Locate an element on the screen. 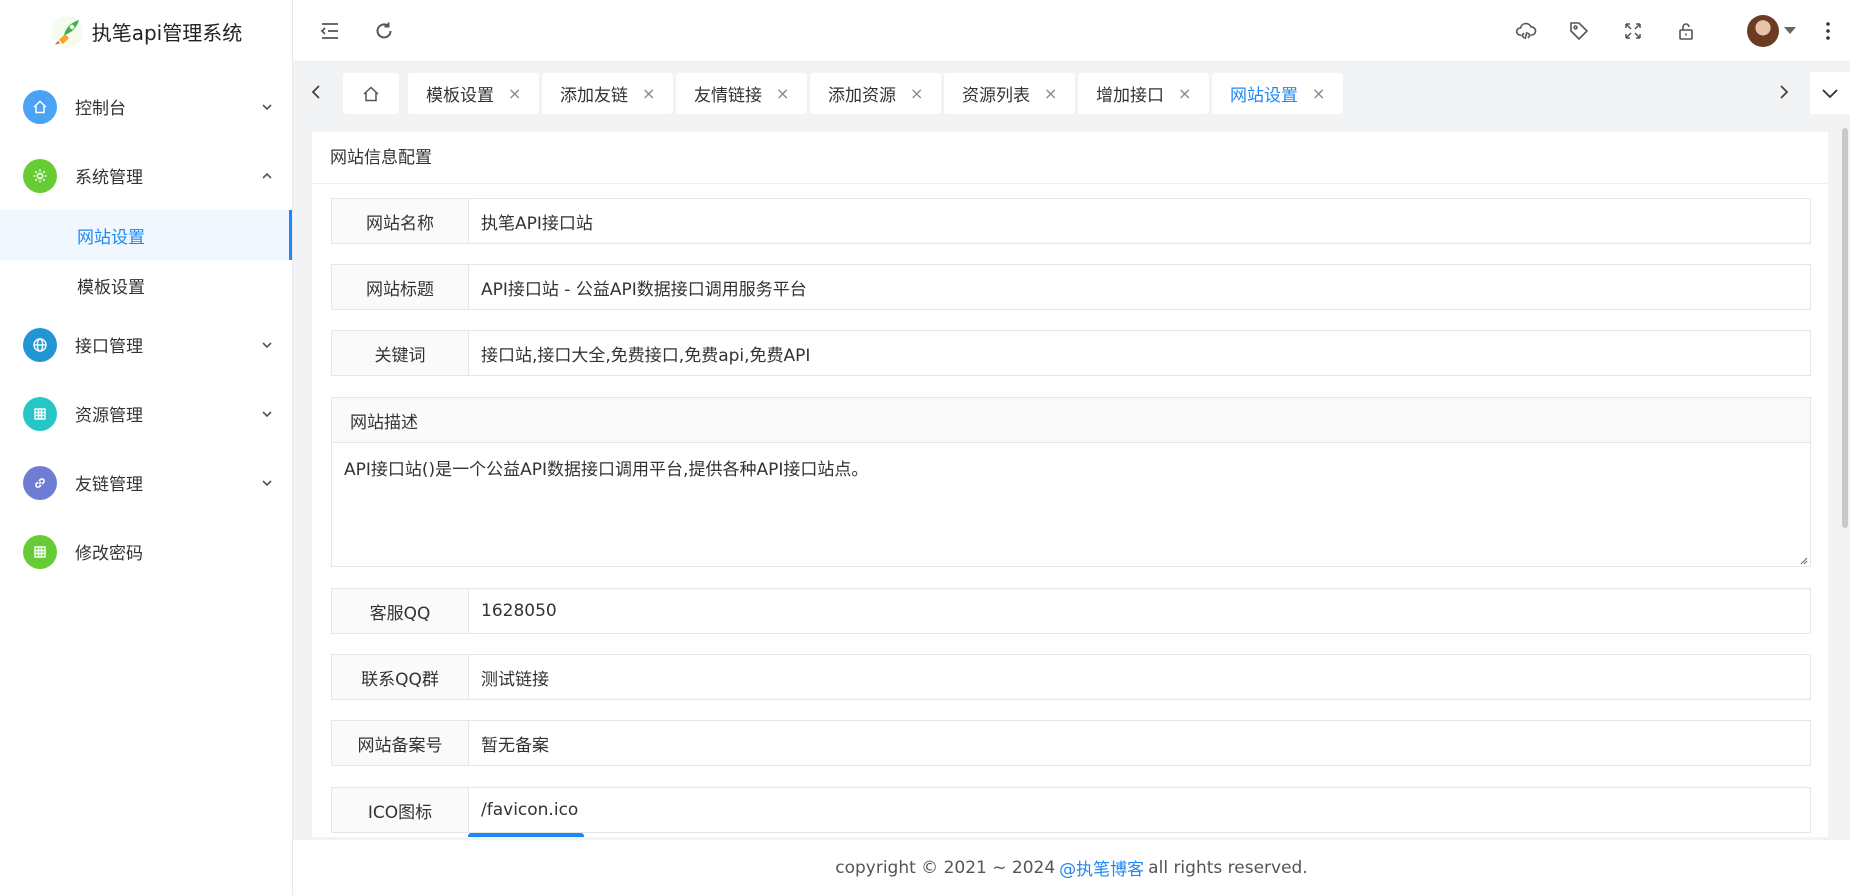 Image resolution: width=1850 pixels, height=895 pixels. tab-label: 网站设置 is located at coordinates (1264, 96).